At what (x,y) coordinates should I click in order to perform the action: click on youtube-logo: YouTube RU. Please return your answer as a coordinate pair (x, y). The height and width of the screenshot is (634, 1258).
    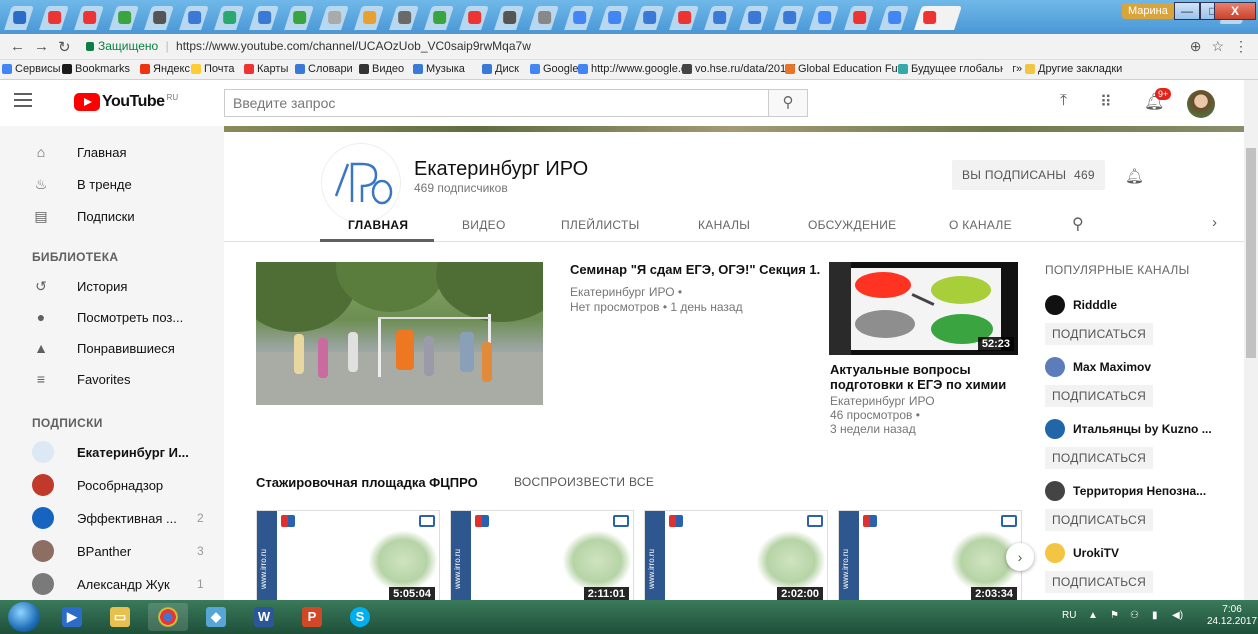
    Looking at the image, I should click on (126, 102).